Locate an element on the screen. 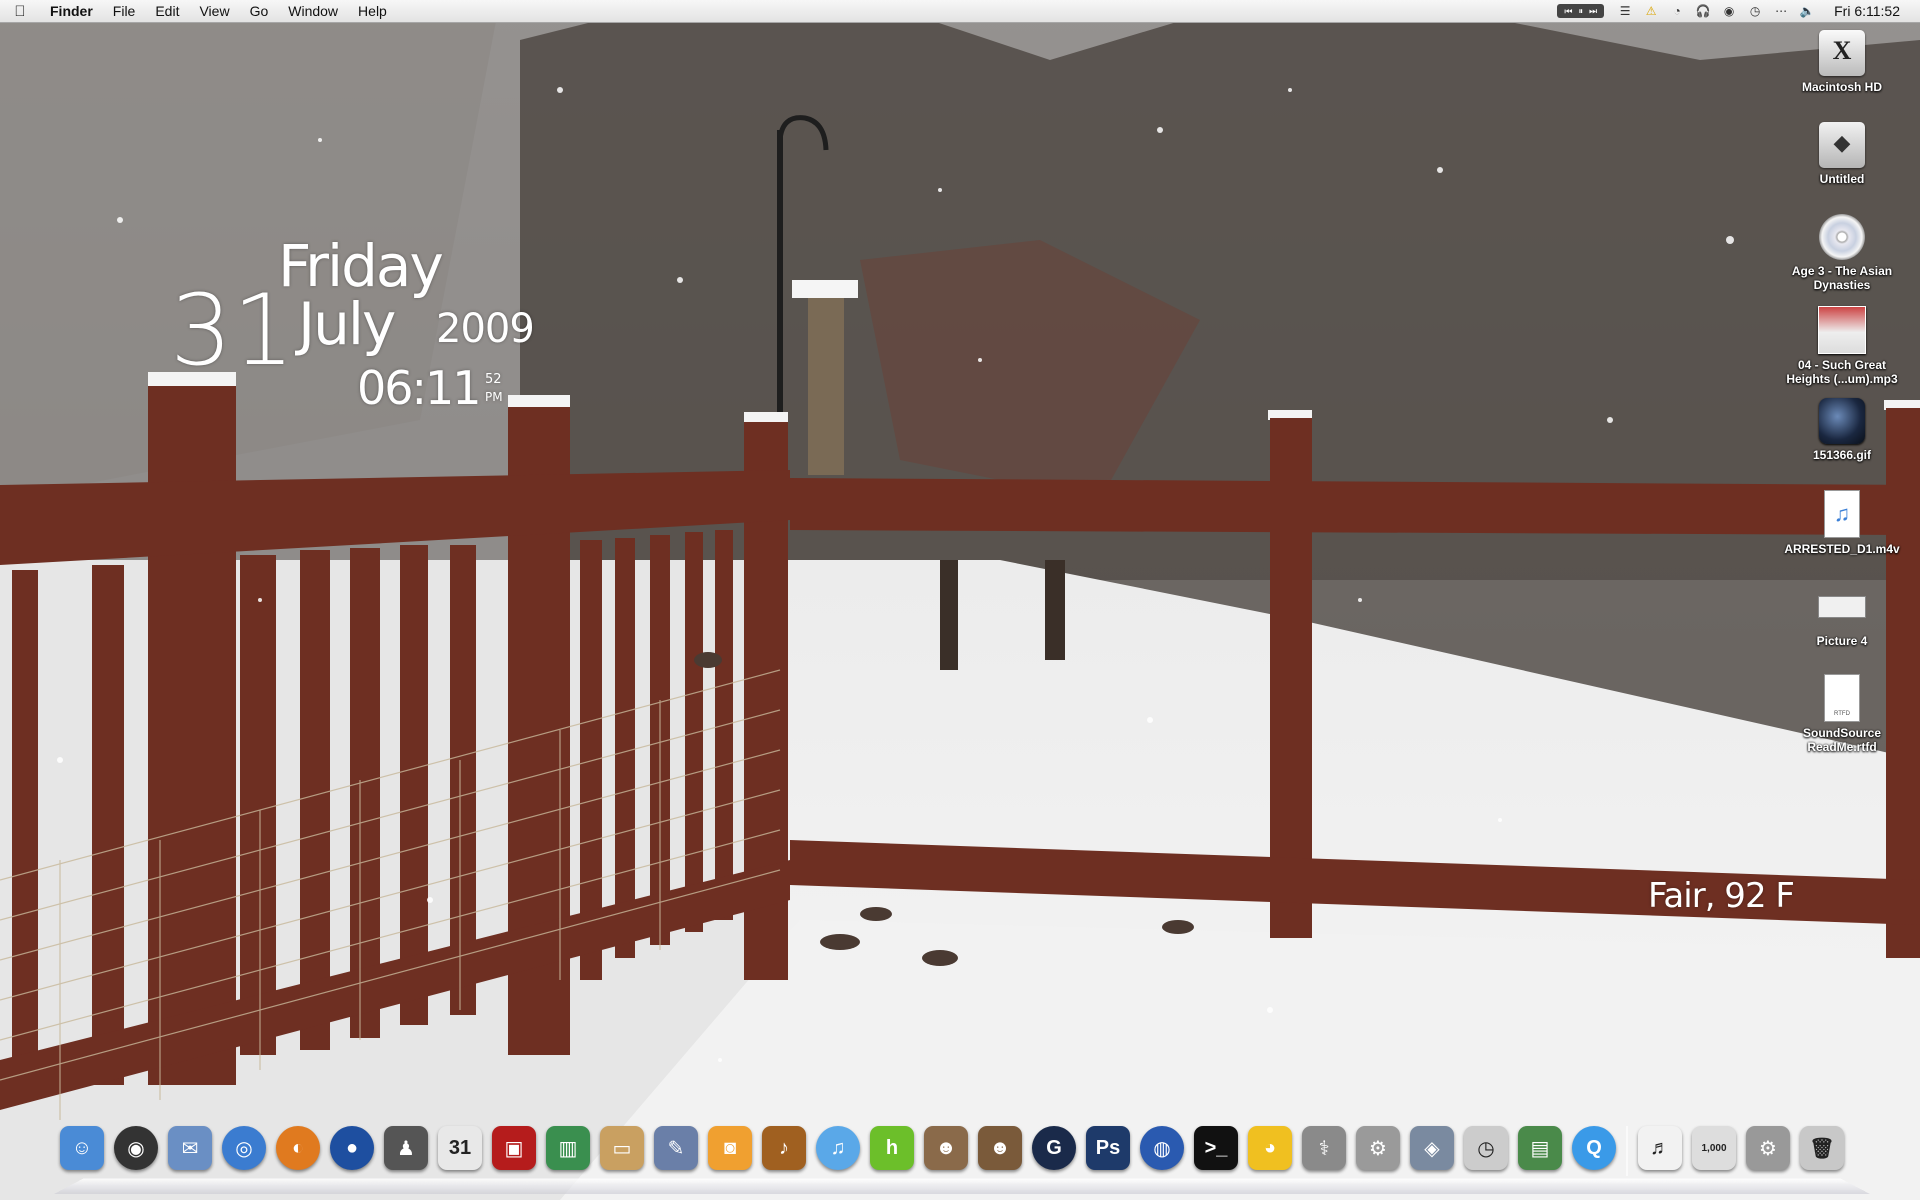 The width and height of the screenshot is (1920, 1200). speed-gauge-icon: ◔ is located at coordinates (1677, 11).